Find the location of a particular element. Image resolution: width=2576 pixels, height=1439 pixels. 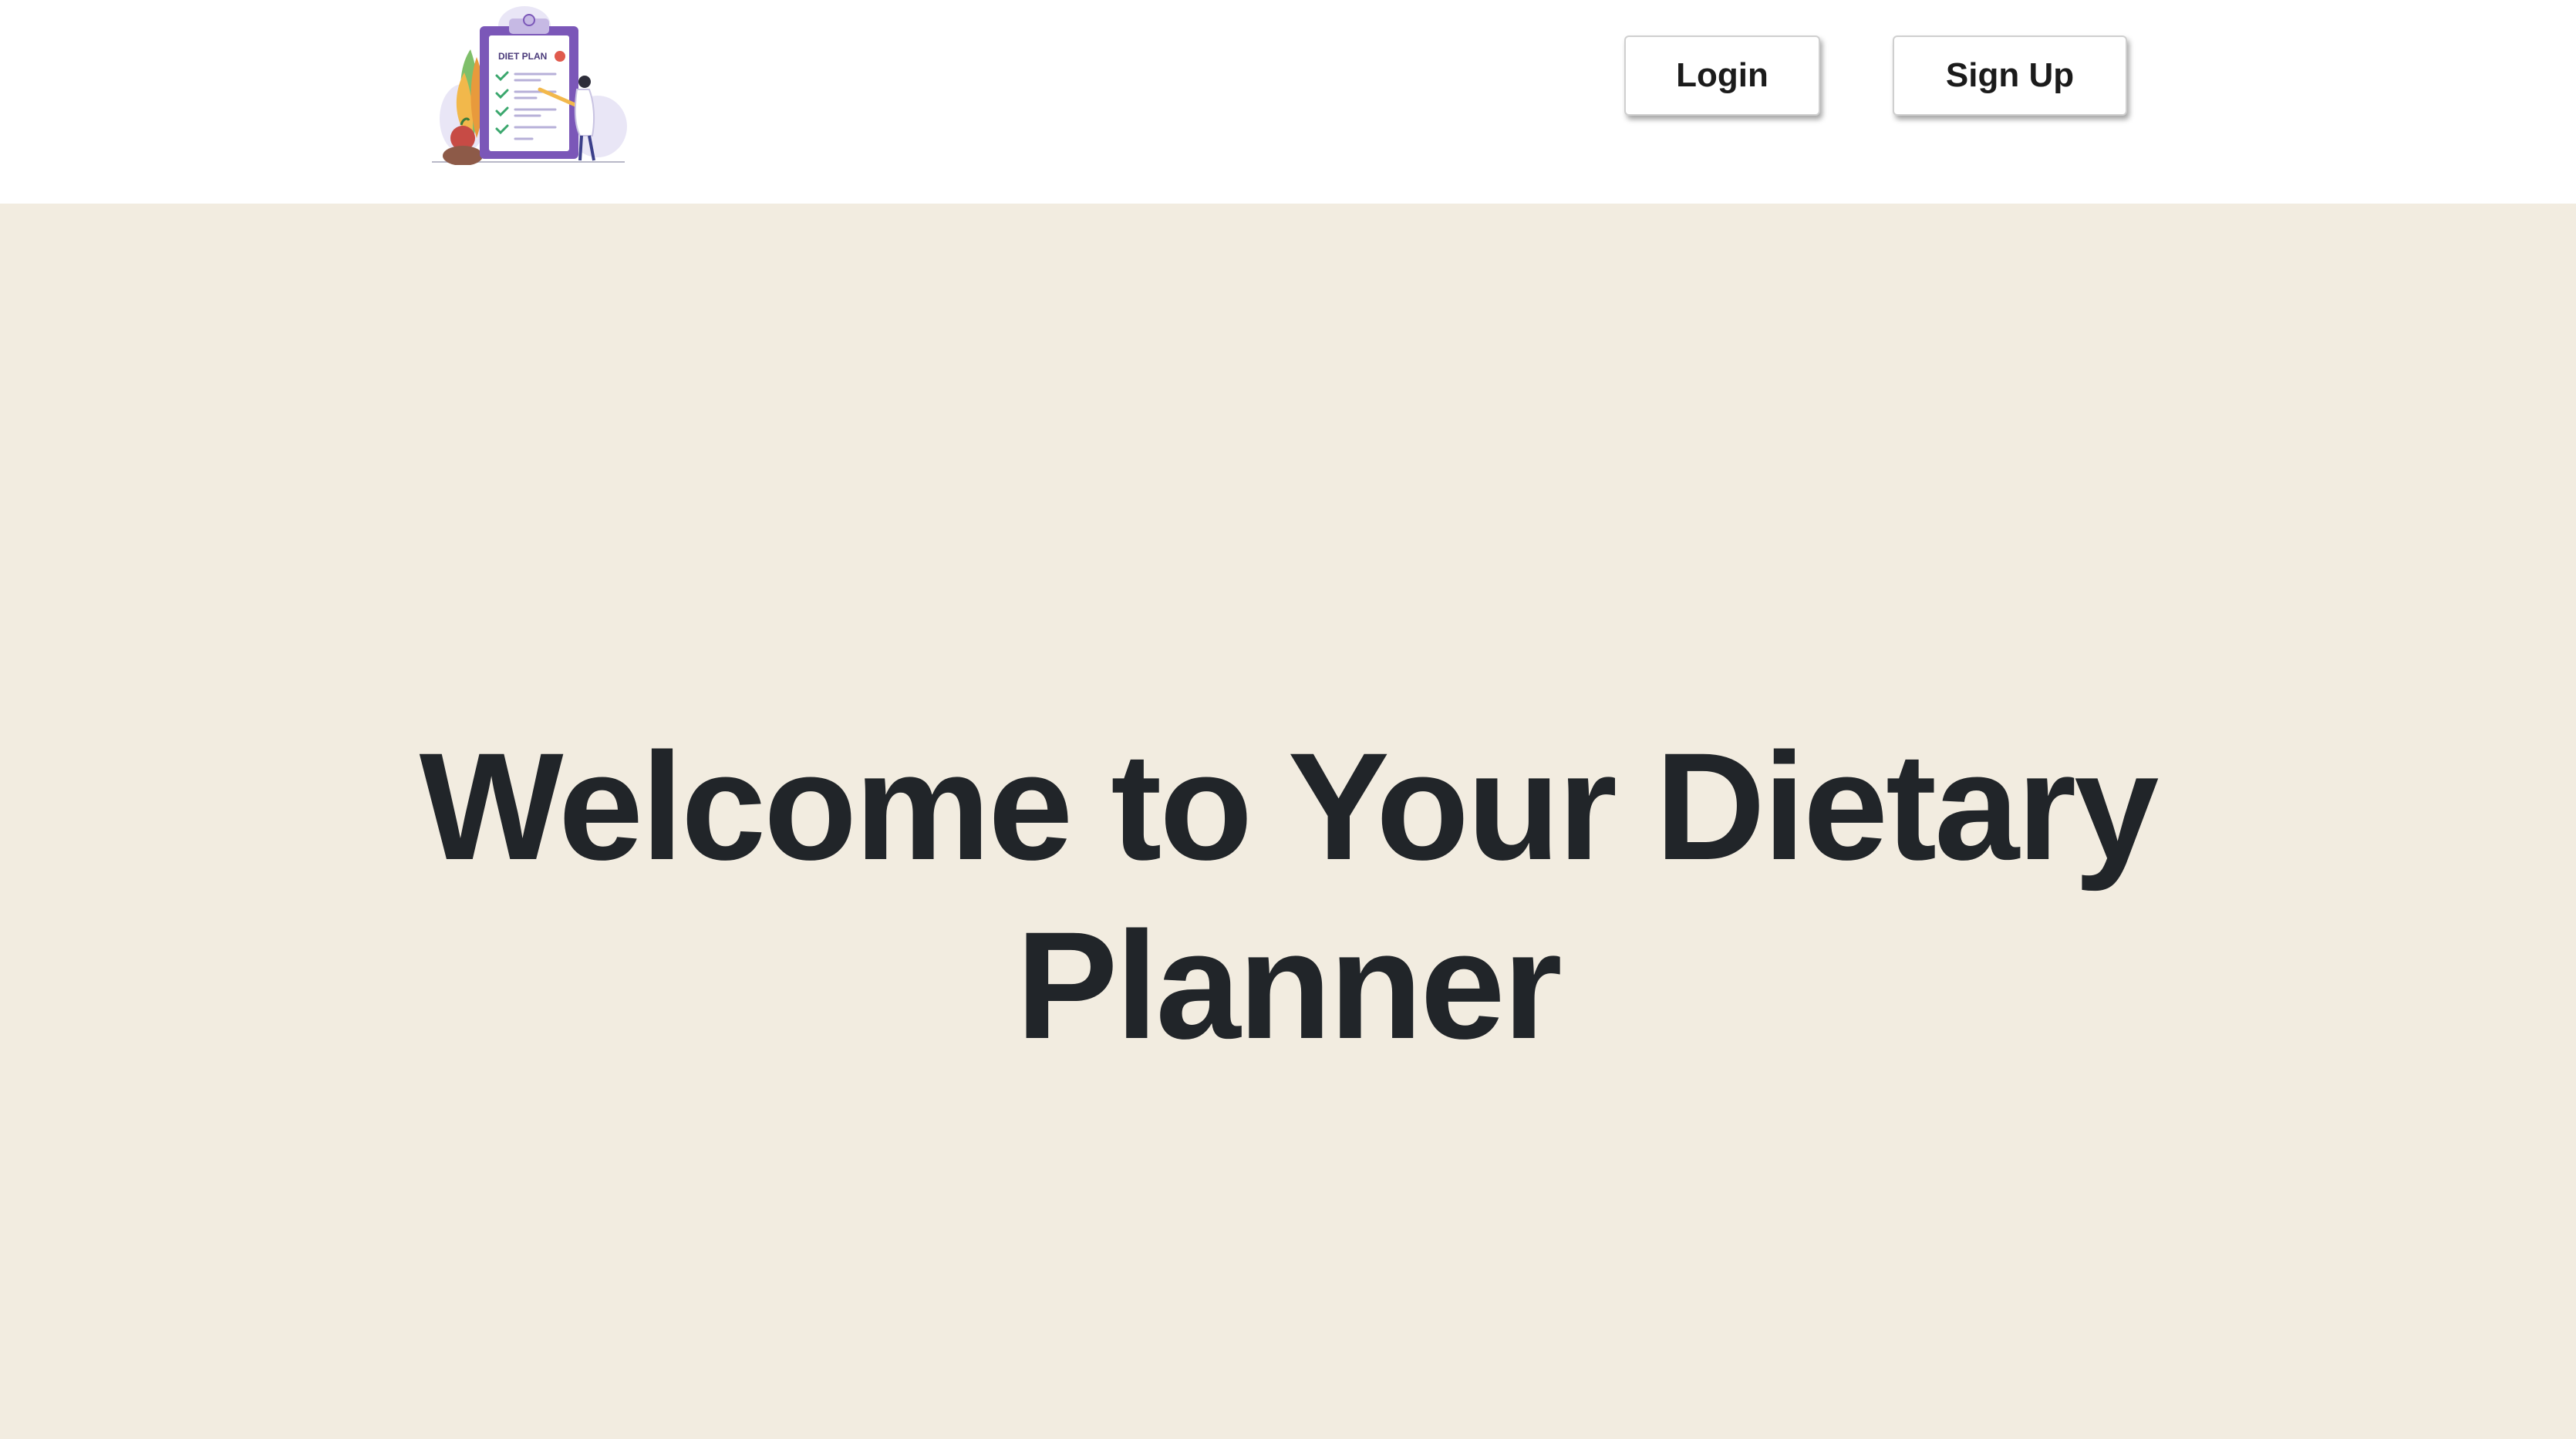

login-button: Login is located at coordinates (1722, 75).